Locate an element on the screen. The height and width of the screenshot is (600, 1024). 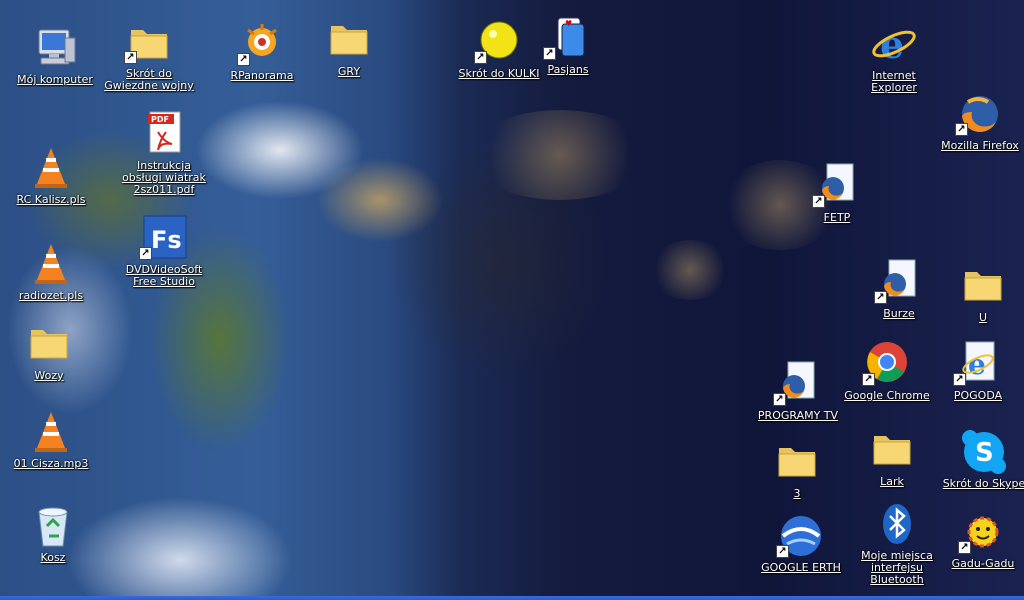
icon-label: GRY is located at coordinates (349, 71).